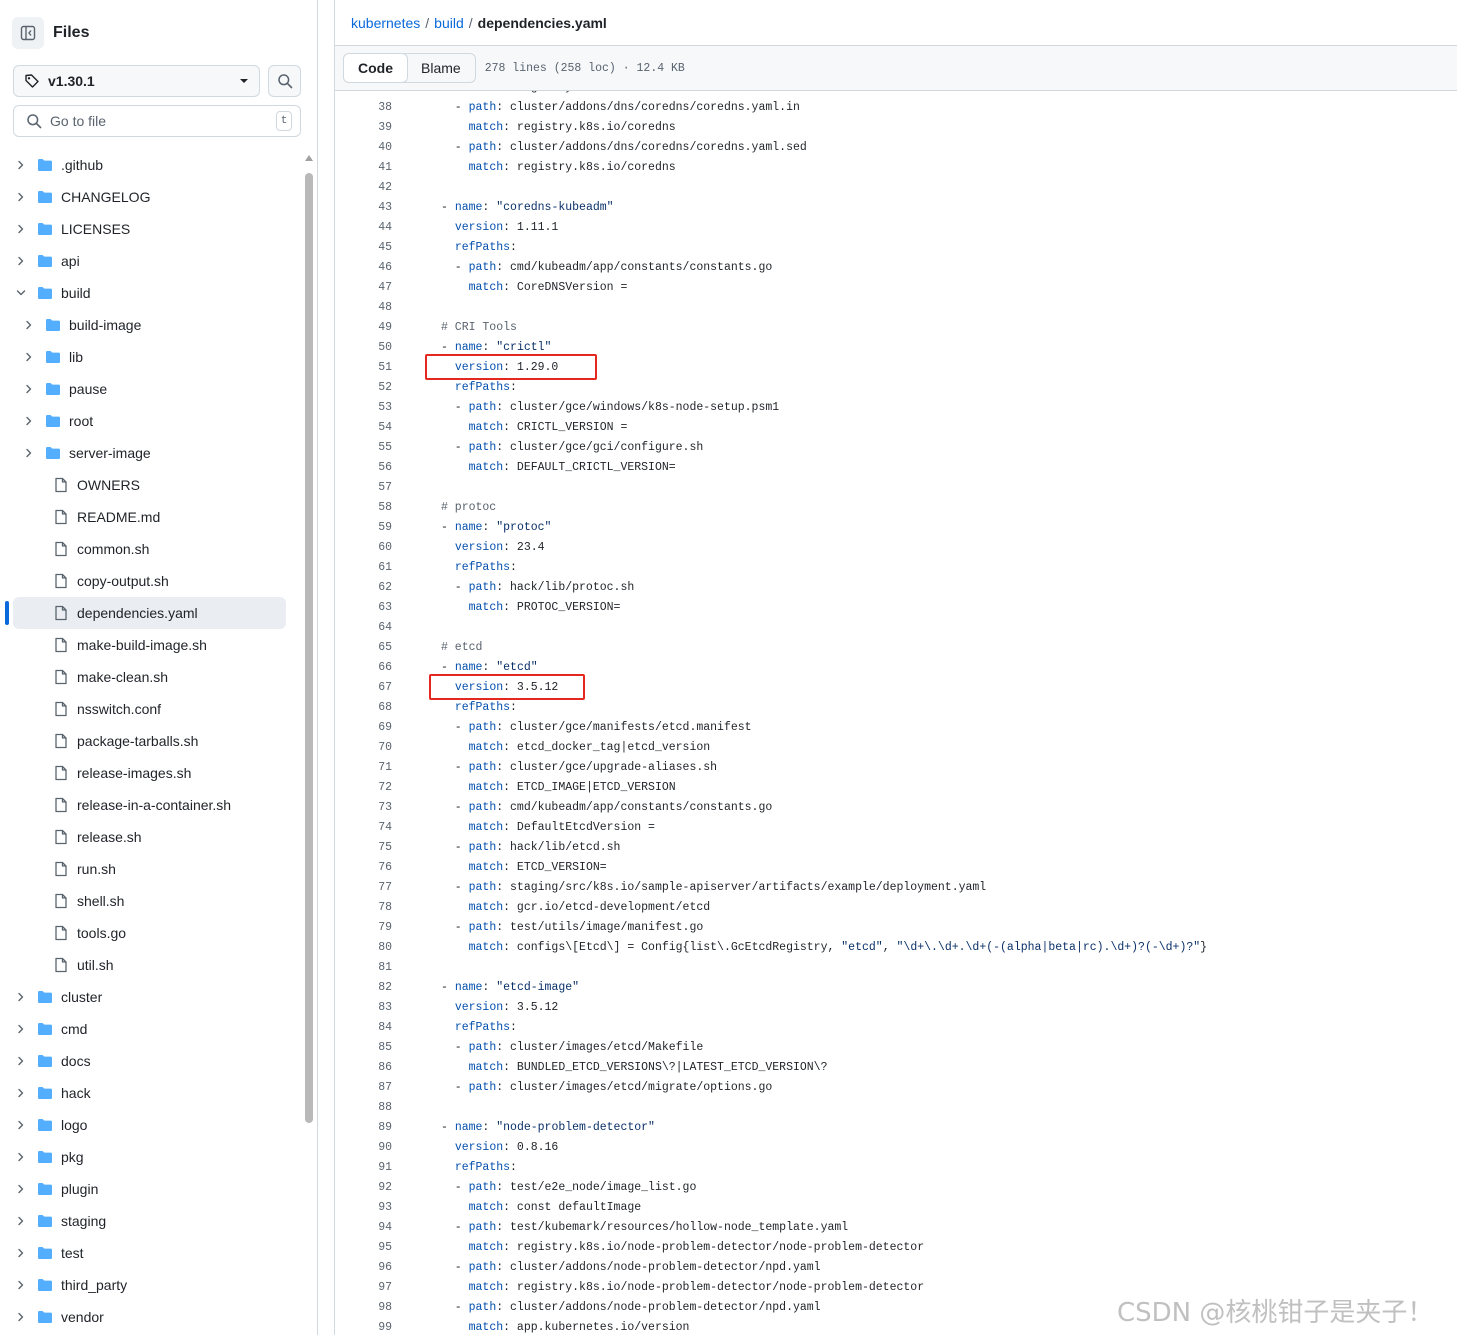 This screenshot has width=1457, height=1335. What do you see at coordinates (363, 968) in the screenshot?
I see `line-number: 81` at bounding box center [363, 968].